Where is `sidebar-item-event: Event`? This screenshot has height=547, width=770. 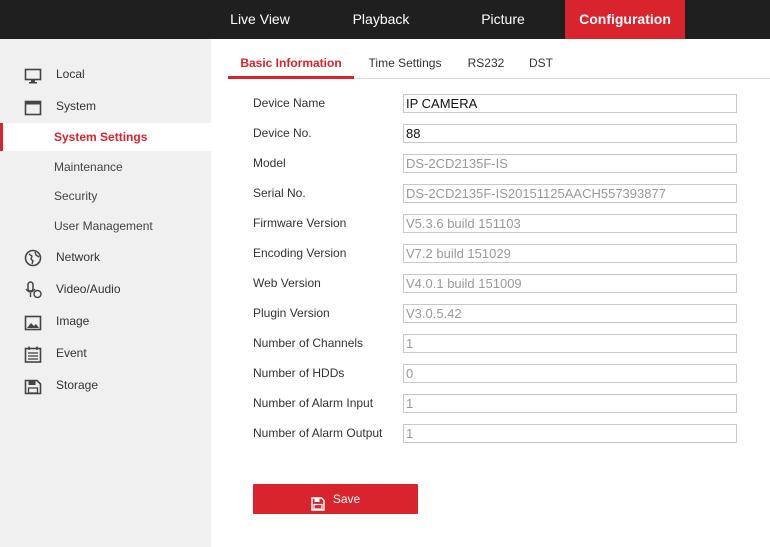 sidebar-item-event: Event is located at coordinates (105, 353).